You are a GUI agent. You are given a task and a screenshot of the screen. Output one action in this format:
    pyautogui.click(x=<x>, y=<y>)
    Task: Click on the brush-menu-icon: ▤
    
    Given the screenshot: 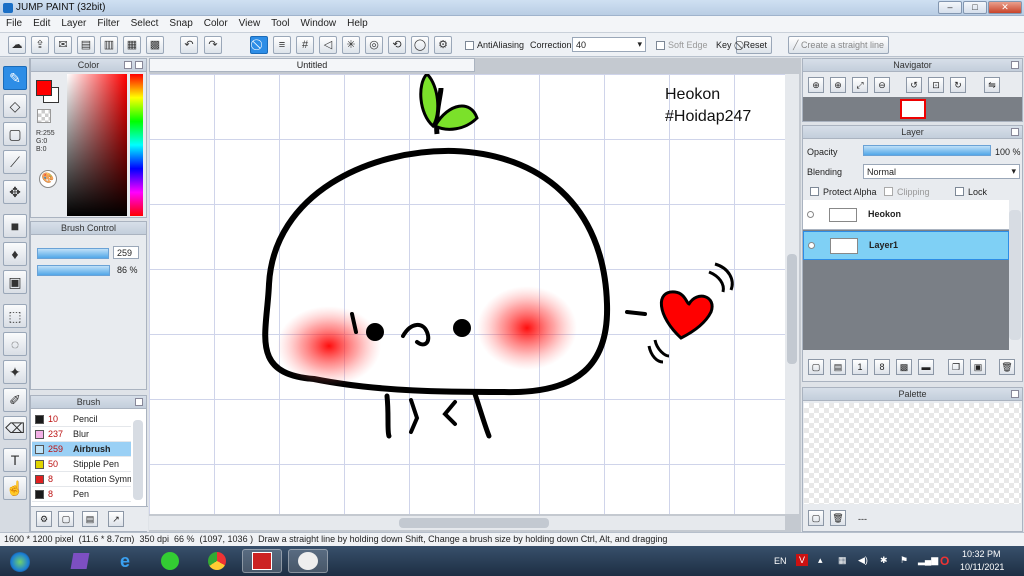 What is the action you would take?
    pyautogui.click(x=90, y=519)
    